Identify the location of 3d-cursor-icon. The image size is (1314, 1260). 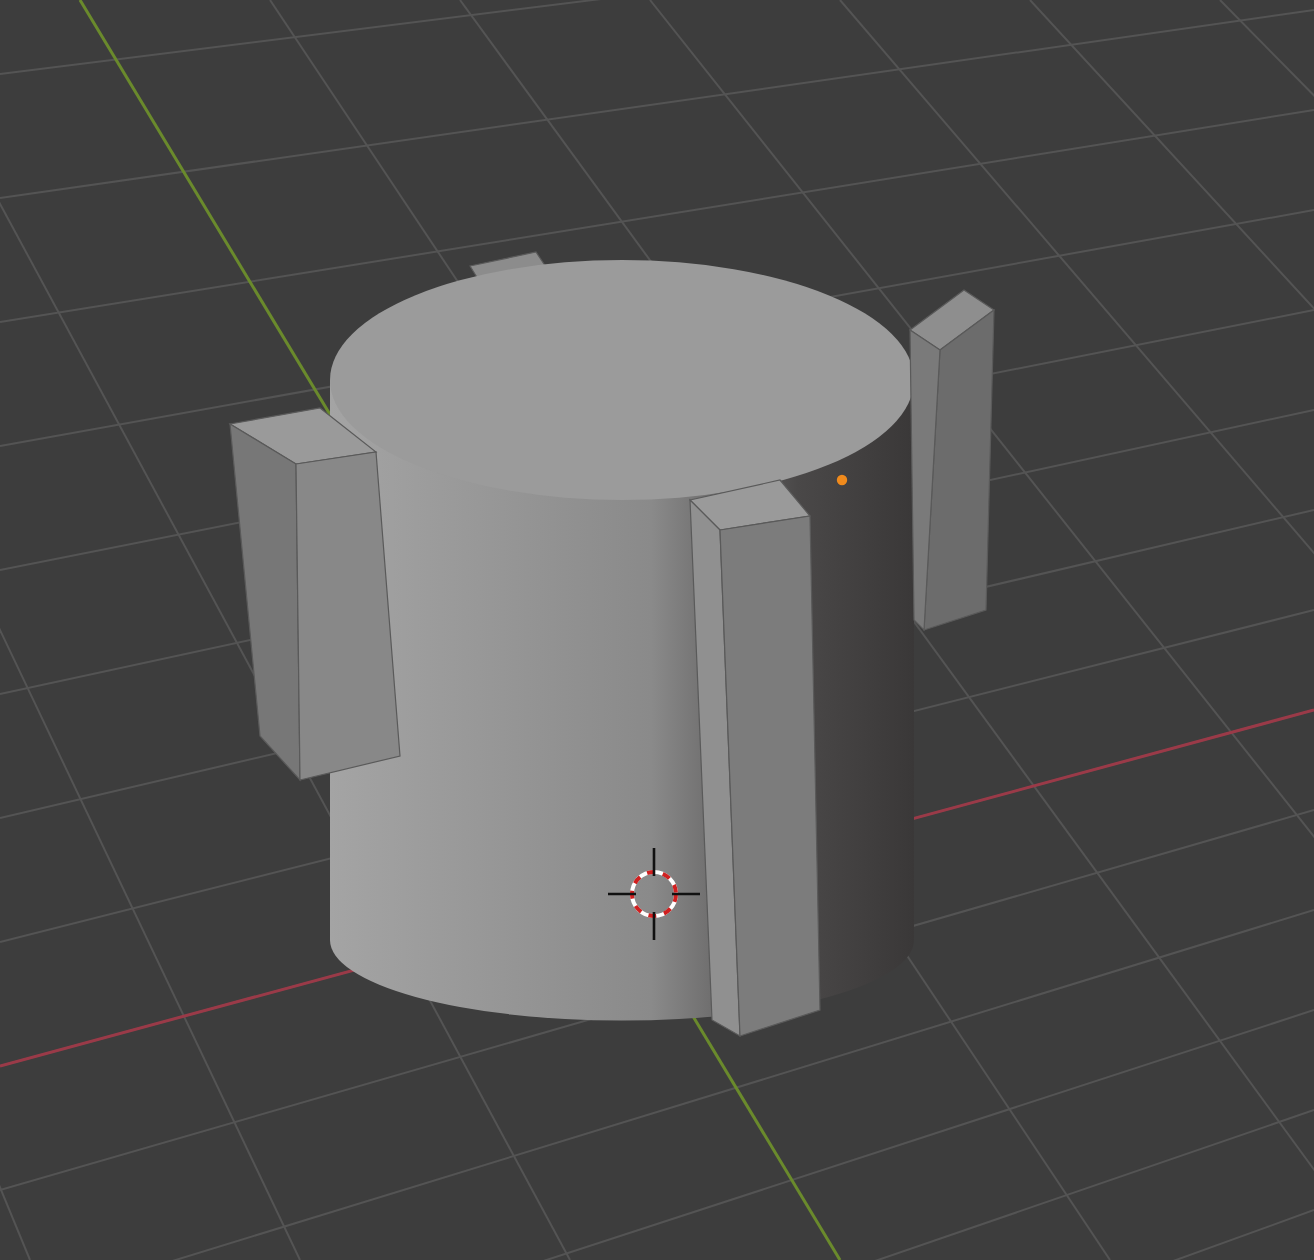
(654, 894).